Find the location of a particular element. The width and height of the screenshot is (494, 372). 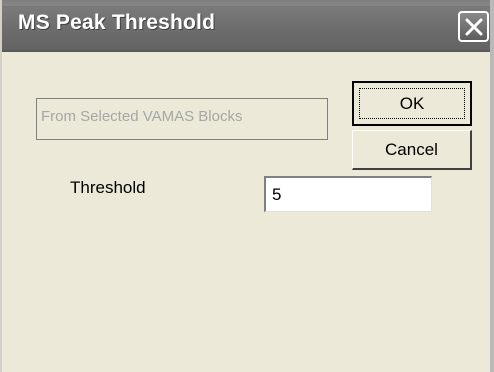

close-icon is located at coordinates (473, 26).